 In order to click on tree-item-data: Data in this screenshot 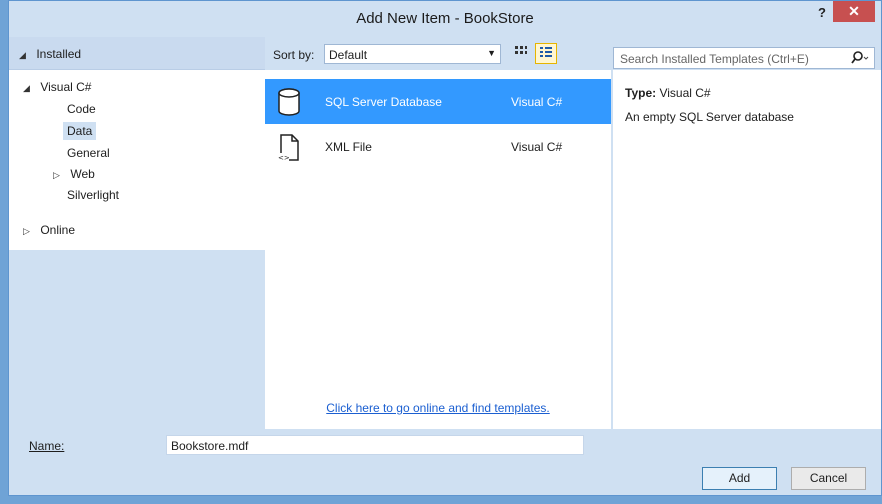, I will do `click(80, 131)`.